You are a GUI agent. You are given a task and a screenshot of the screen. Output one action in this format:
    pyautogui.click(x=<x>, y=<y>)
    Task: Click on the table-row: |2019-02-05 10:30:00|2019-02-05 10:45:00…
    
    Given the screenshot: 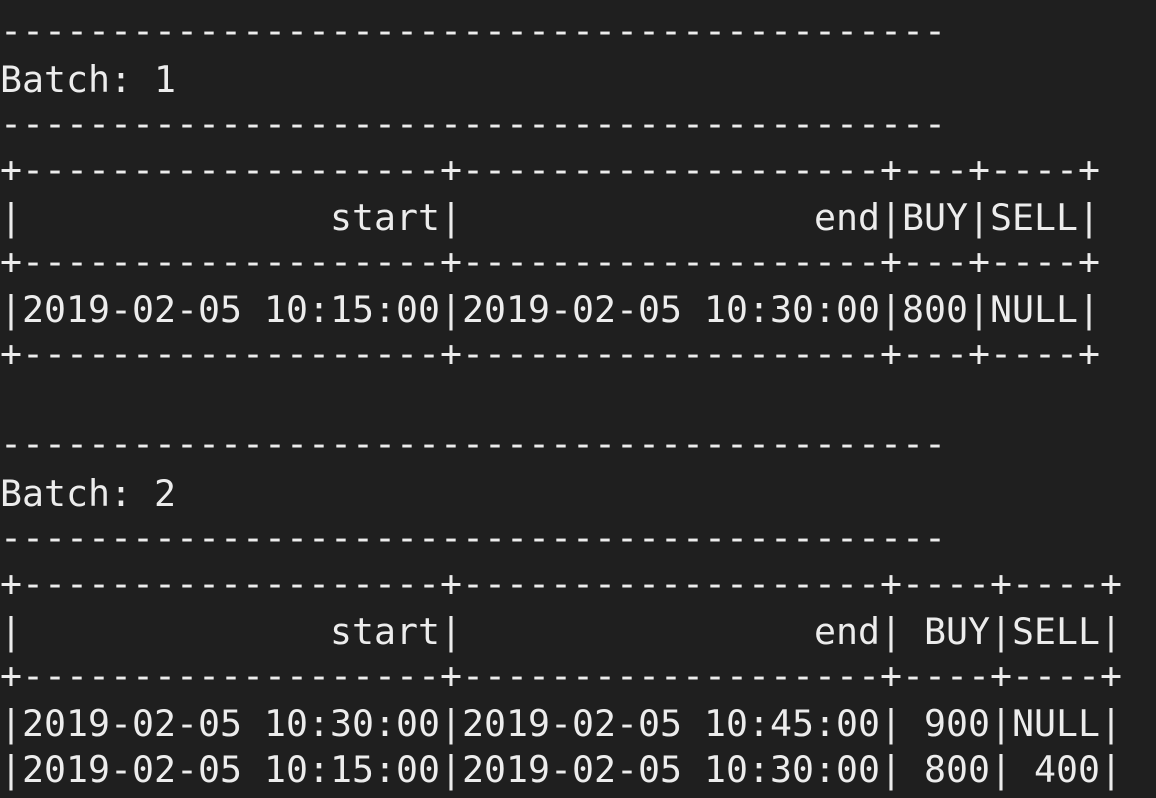 What is the action you would take?
    pyautogui.click(x=561, y=723)
    